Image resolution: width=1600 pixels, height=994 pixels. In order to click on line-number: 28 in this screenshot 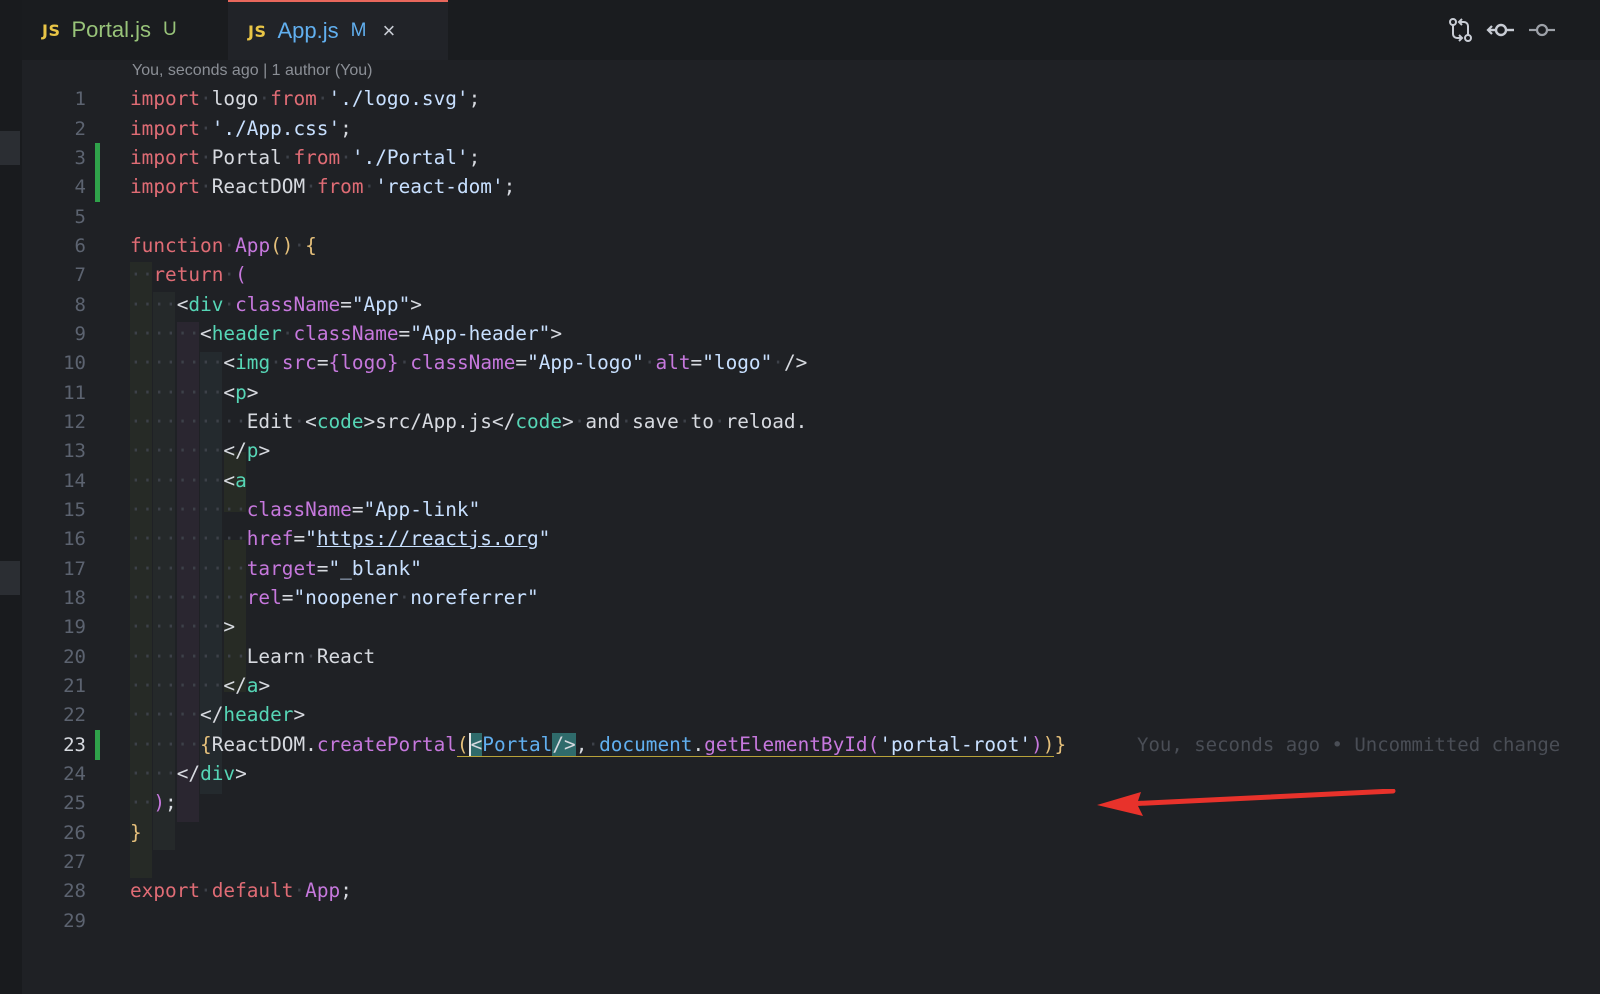, I will do `click(74, 891)`.